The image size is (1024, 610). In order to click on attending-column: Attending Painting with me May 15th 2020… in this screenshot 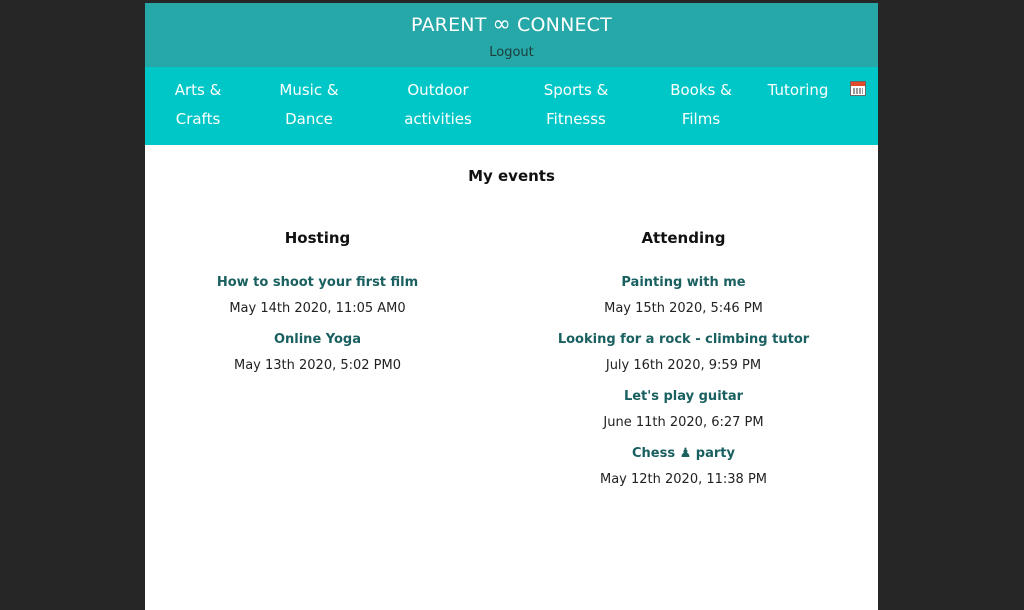, I will do `click(683, 358)`.